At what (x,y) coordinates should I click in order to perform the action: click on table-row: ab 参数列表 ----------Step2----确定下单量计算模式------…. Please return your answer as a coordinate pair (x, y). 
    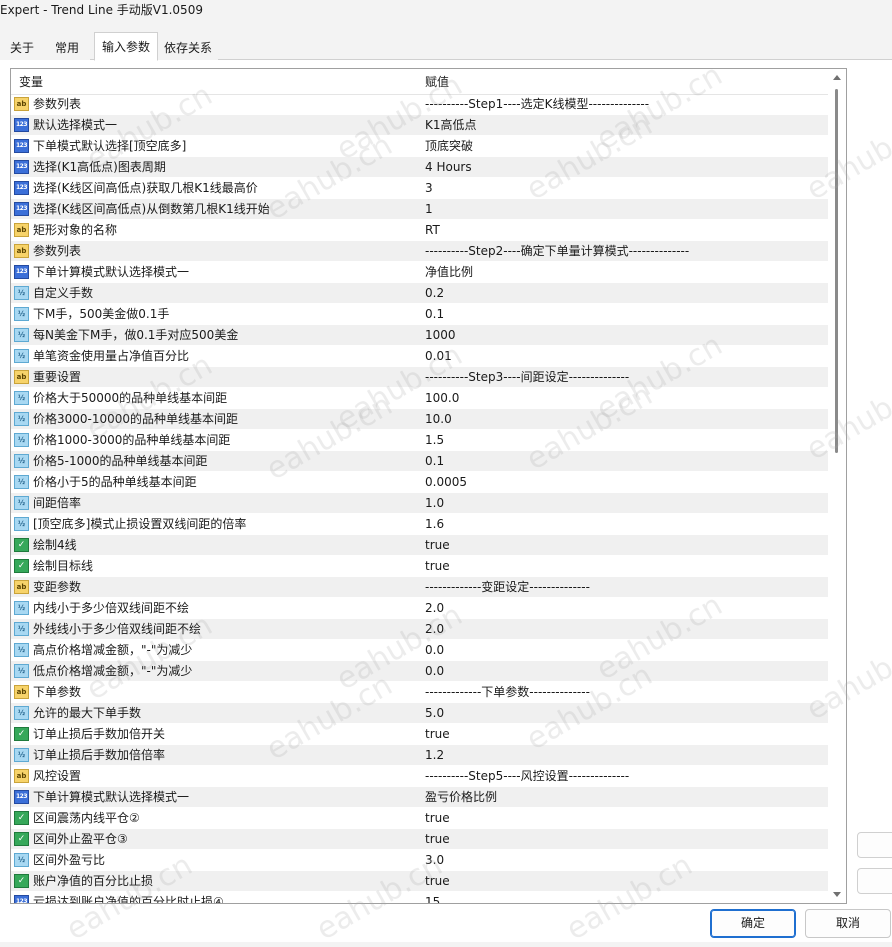
    Looking at the image, I should click on (419, 251).